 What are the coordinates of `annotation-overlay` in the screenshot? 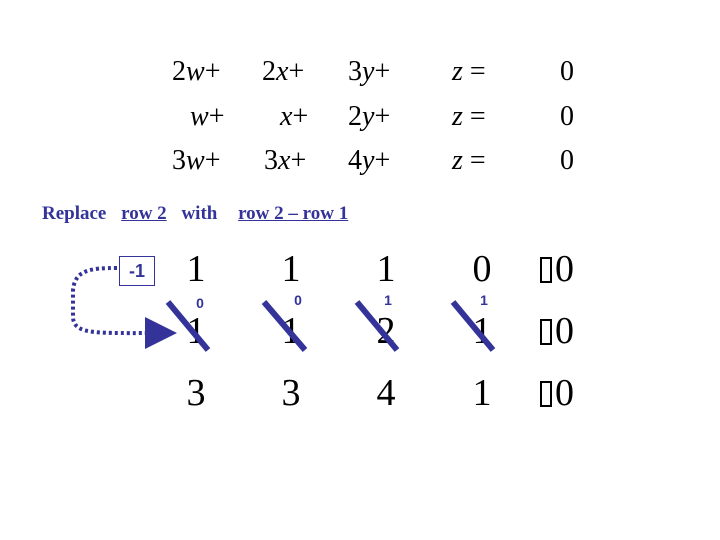 It's located at (283, 309).